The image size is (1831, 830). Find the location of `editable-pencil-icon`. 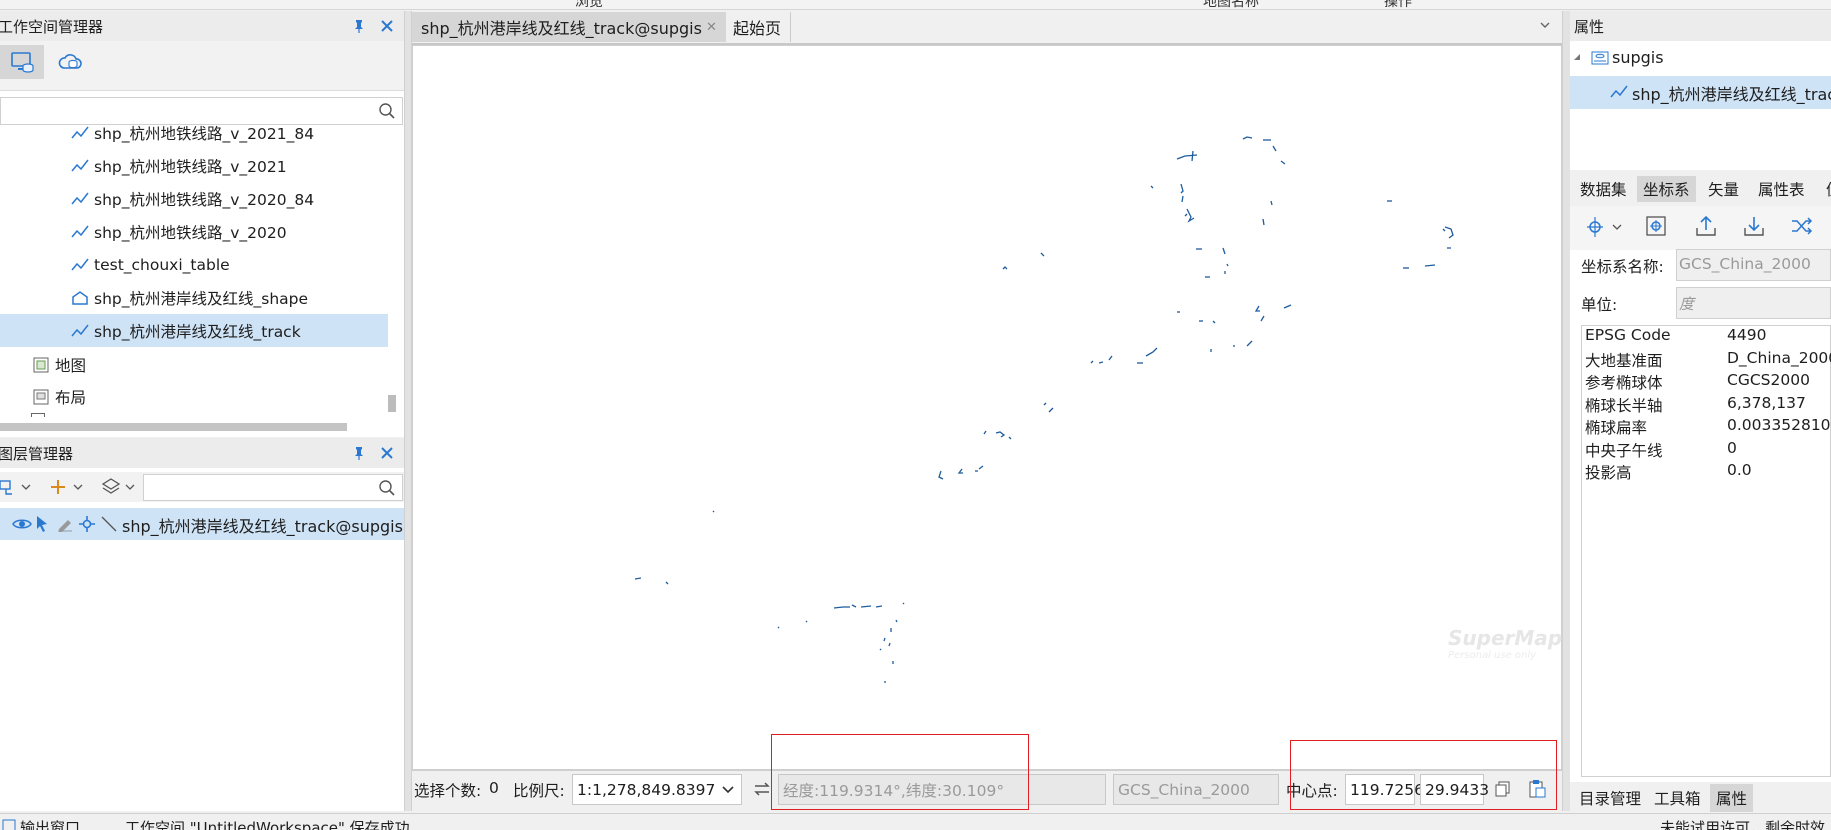

editable-pencil-icon is located at coordinates (65, 524).